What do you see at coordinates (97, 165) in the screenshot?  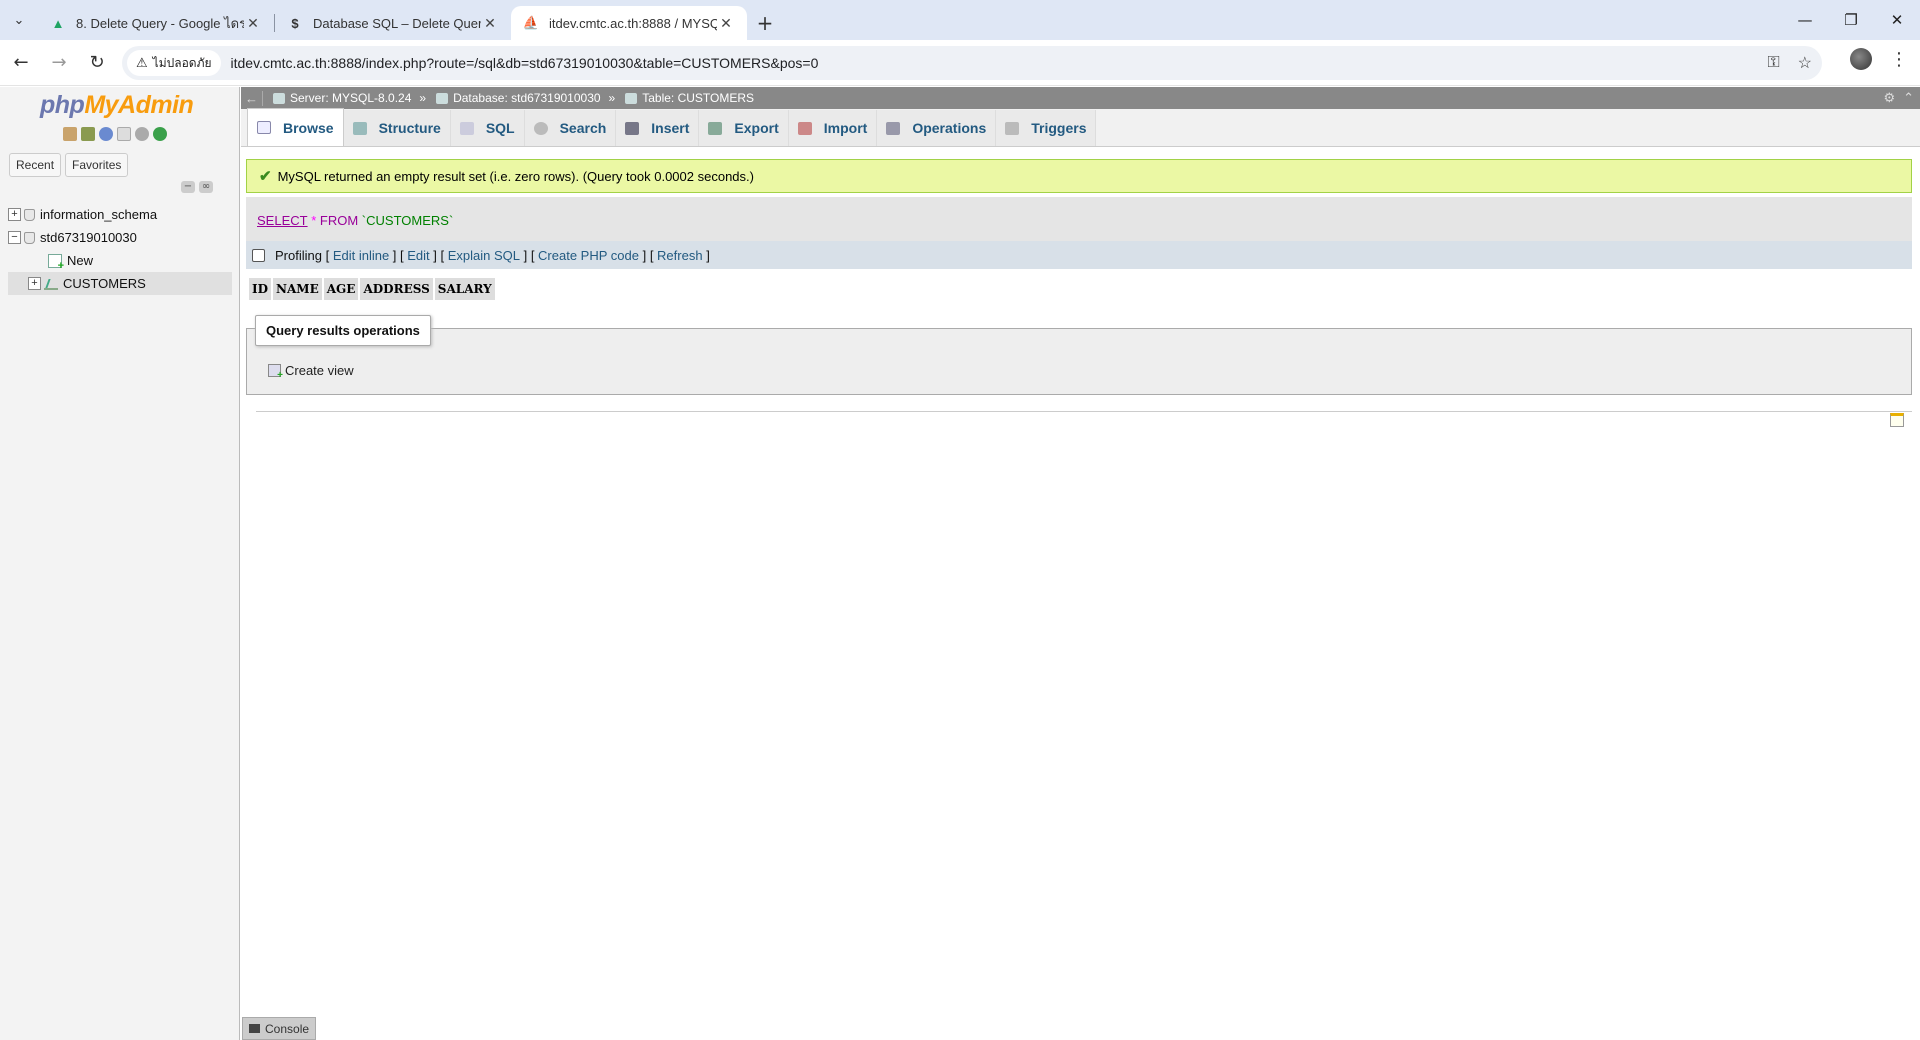 I see `favorites-button: Favorites` at bounding box center [97, 165].